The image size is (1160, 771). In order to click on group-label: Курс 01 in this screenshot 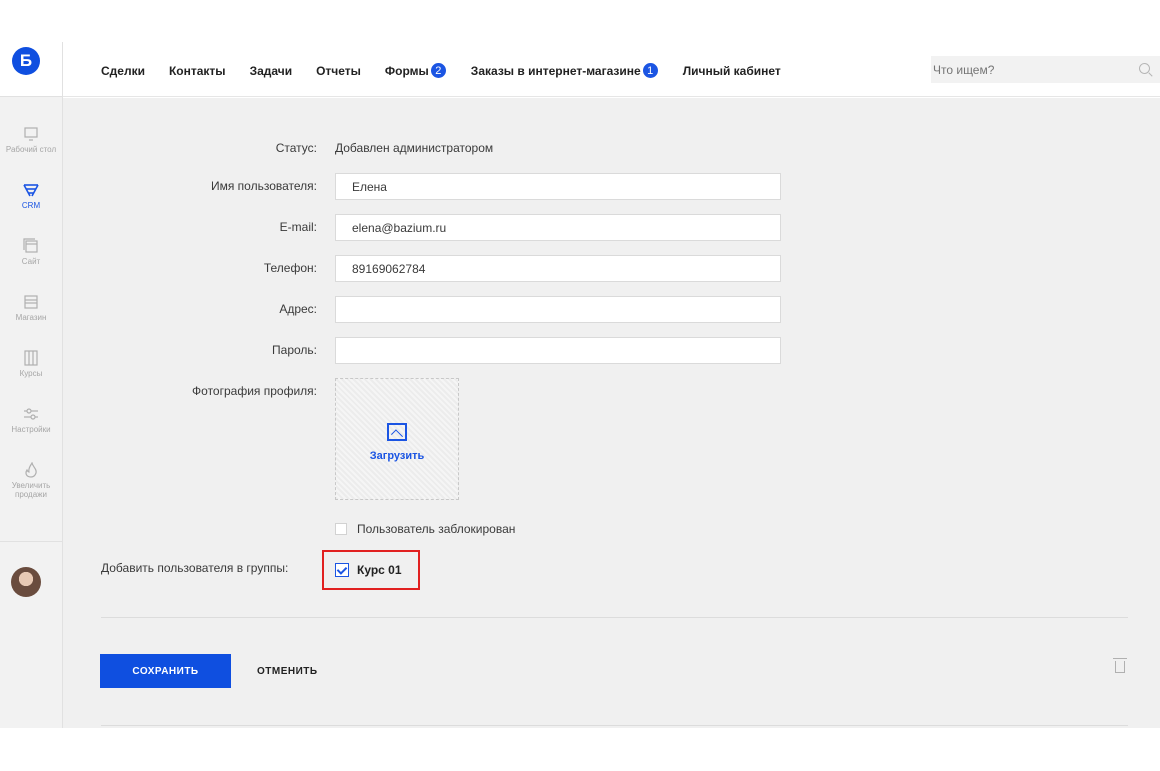, I will do `click(379, 570)`.